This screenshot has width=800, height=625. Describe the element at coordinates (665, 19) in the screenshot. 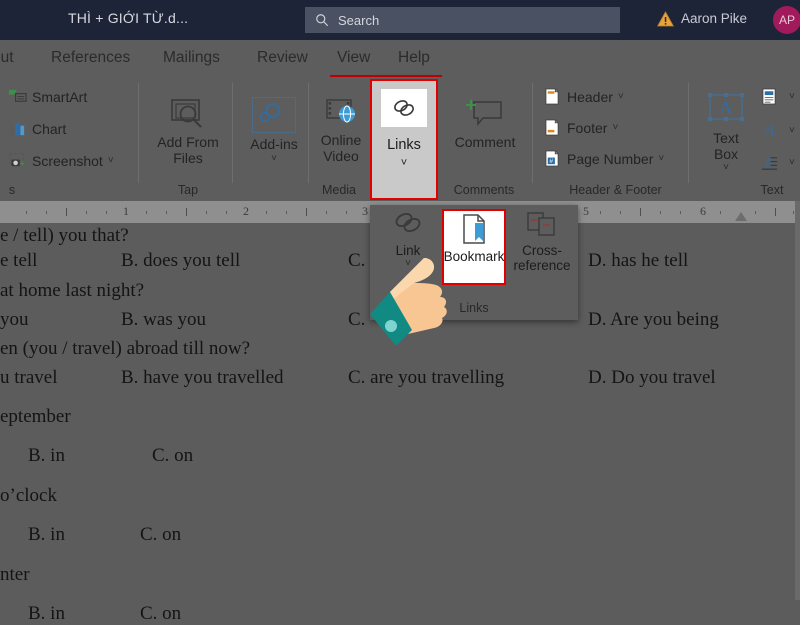

I see `warning-icon` at that location.